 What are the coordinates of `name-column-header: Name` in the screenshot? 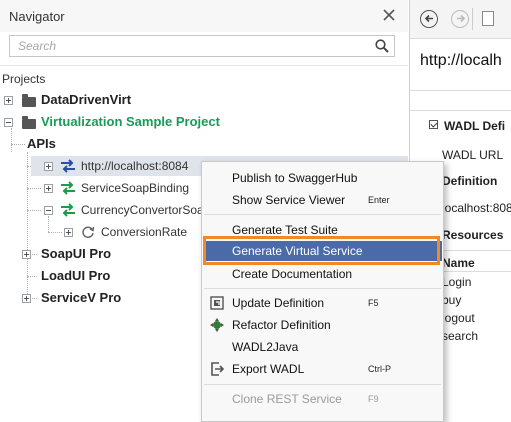 It's located at (458, 263).